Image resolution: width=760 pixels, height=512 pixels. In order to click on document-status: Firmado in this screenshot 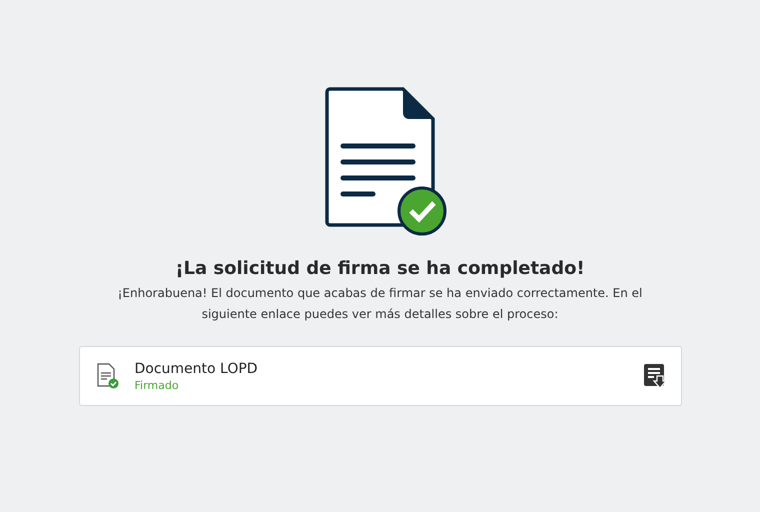, I will do `click(157, 385)`.